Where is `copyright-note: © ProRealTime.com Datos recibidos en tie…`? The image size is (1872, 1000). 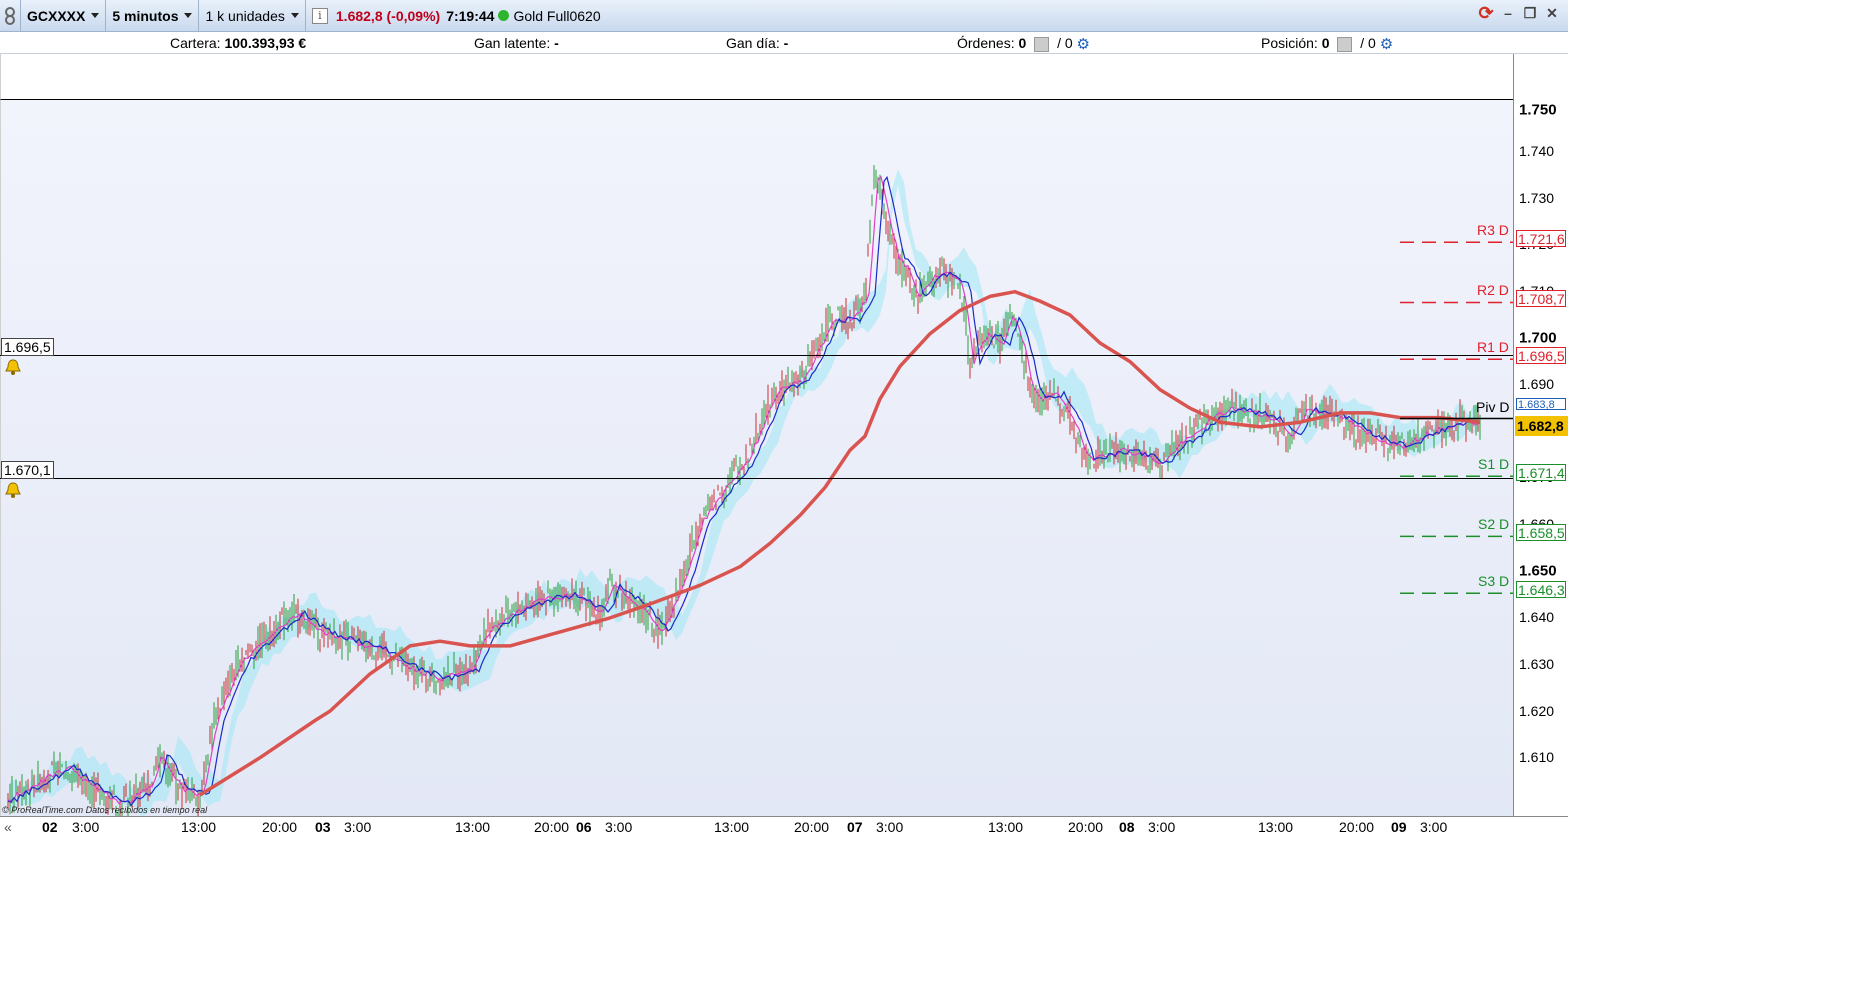 copyright-note: © ProRealTime.com Datos recibidos en tie… is located at coordinates (105, 810).